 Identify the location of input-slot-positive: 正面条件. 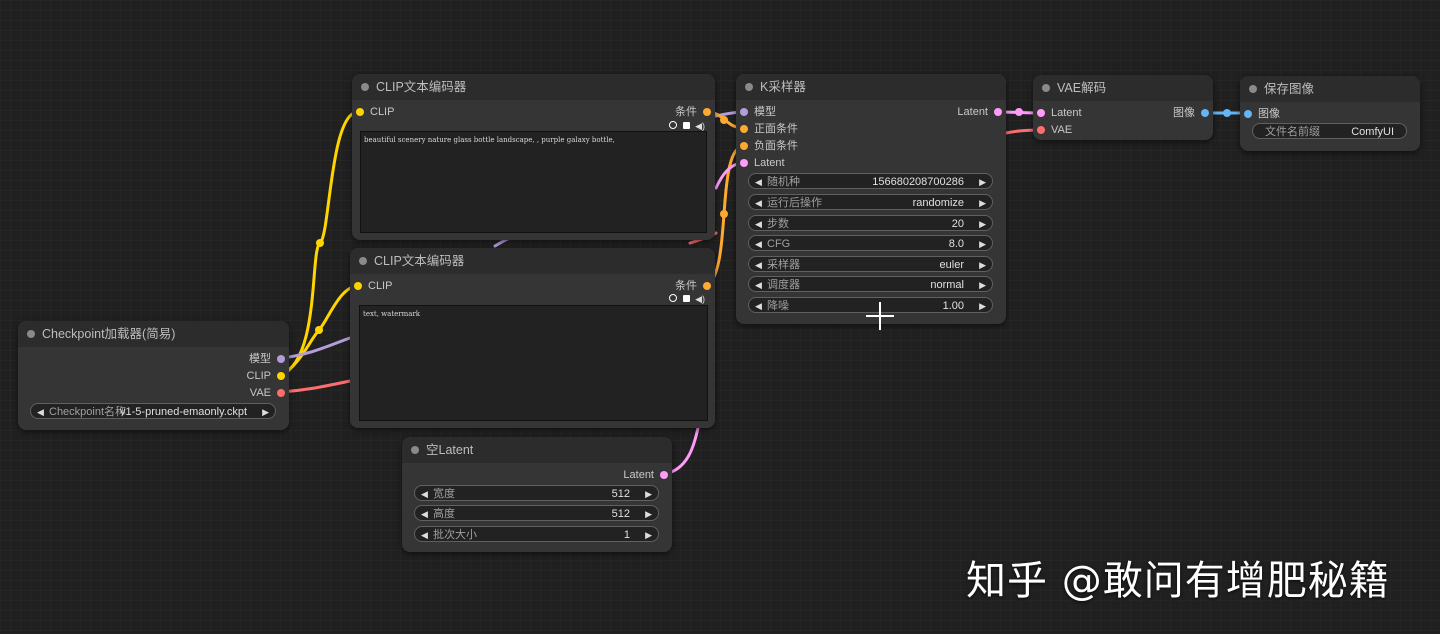
(769, 129).